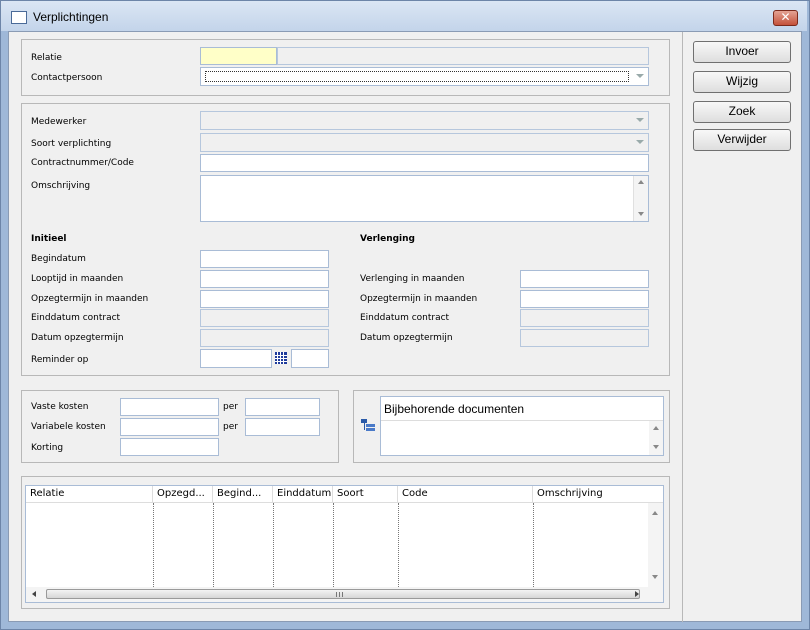 This screenshot has width=810, height=630. Describe the element at coordinates (34, 594) in the screenshot. I see `scroll-left-icon` at that location.